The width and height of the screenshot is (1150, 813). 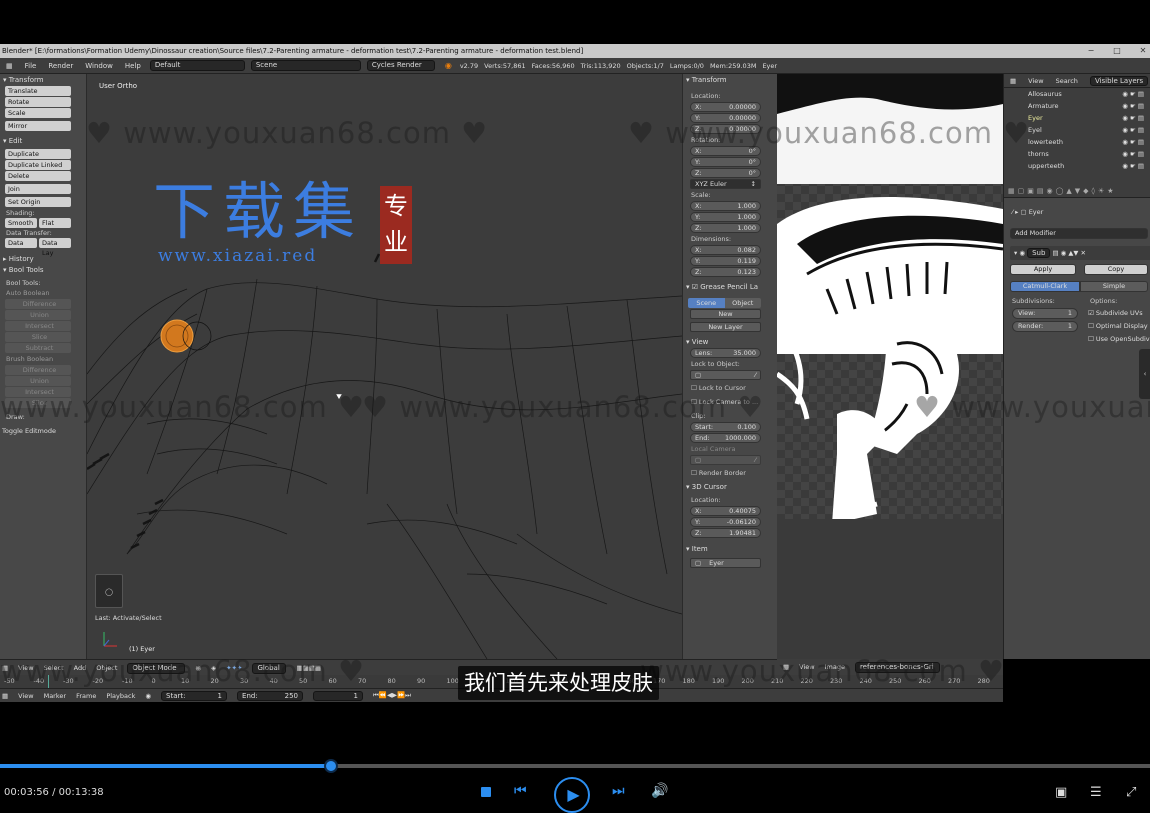 I want to click on outliner-item: upperteeth ◉ ☛ ▤, so click(x=1077, y=166).